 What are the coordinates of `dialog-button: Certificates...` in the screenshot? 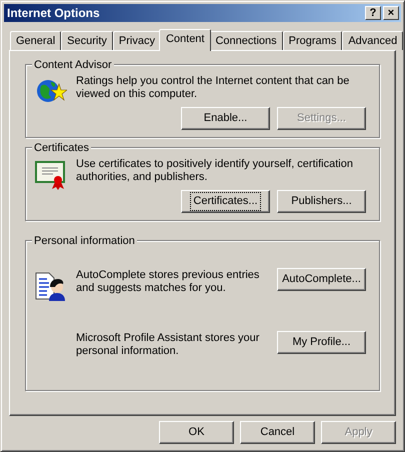 It's located at (225, 201).